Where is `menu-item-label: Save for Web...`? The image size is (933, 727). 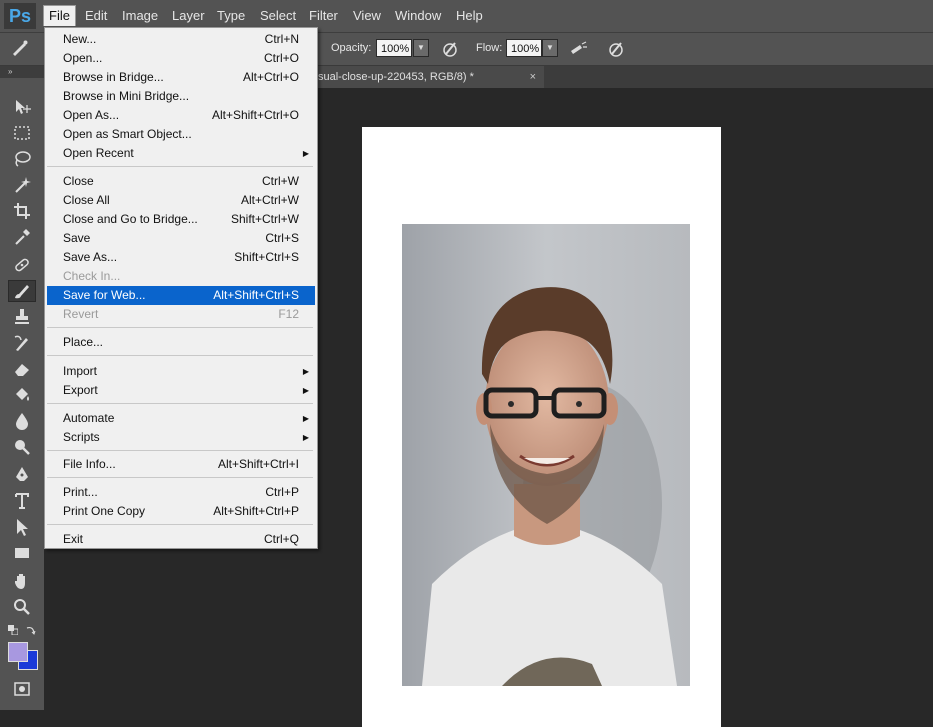
menu-item-label: Save for Web... is located at coordinates (104, 295).